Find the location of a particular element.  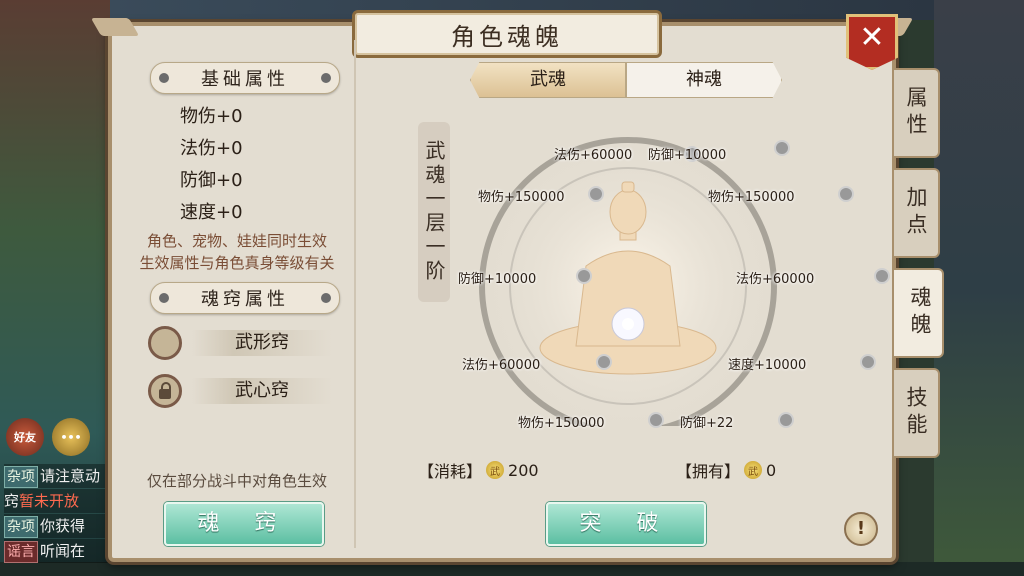

breakthrough-button: 突 破 is located at coordinates (626, 524).